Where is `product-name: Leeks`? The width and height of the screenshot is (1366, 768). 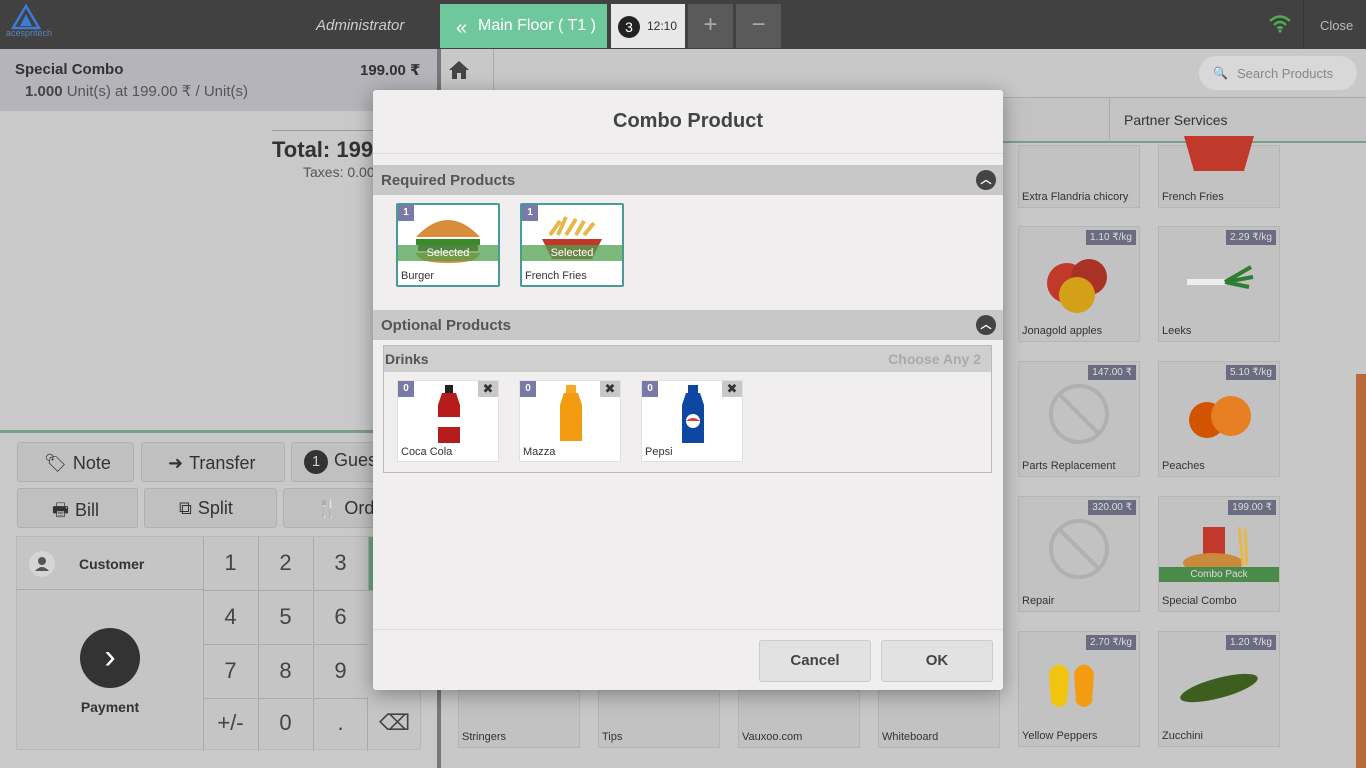 product-name: Leeks is located at coordinates (1177, 331).